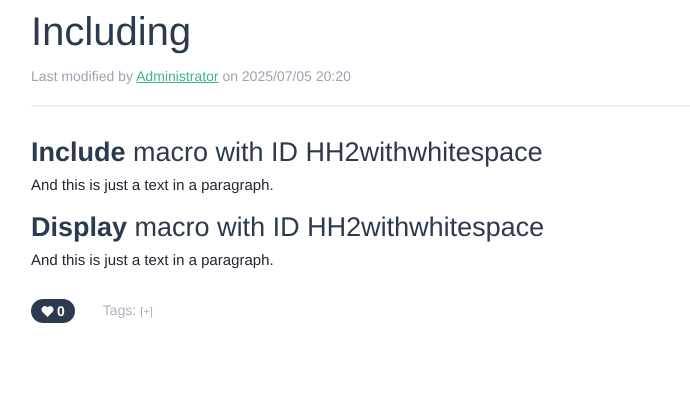 This screenshot has width=690, height=408. I want to click on heart-icon, so click(47, 311).